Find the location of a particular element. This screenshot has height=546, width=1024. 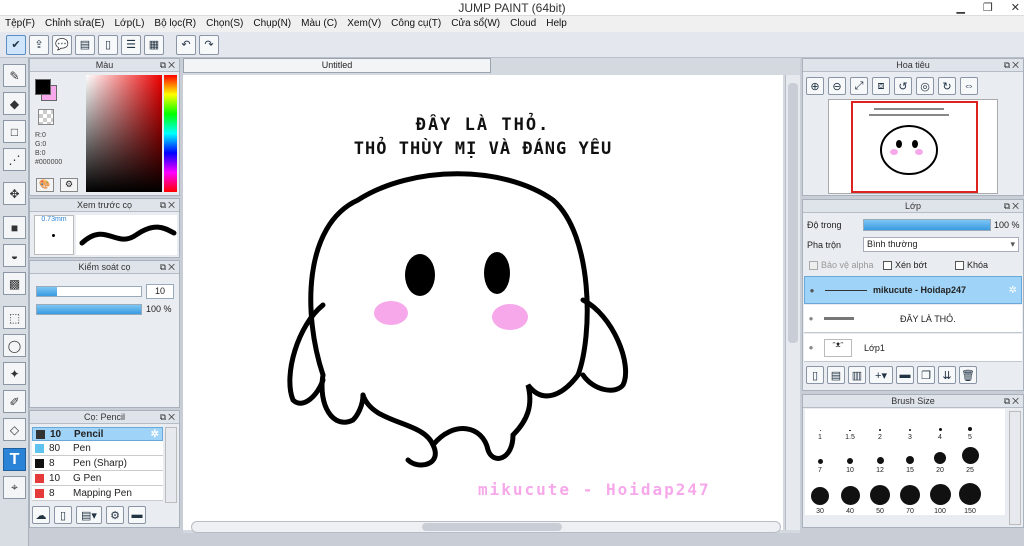

brush-size-cell: 70 is located at coordinates (910, 495).